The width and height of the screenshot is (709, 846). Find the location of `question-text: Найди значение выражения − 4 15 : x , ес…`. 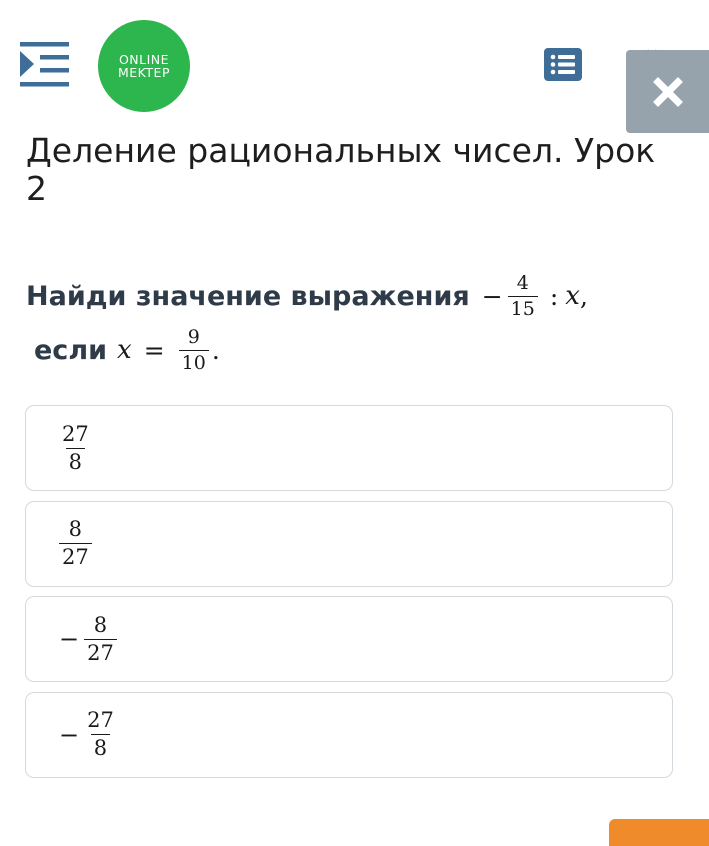

question-text: Найди значение выражения − 4 15 : x , ес… is located at coordinates (354, 325).